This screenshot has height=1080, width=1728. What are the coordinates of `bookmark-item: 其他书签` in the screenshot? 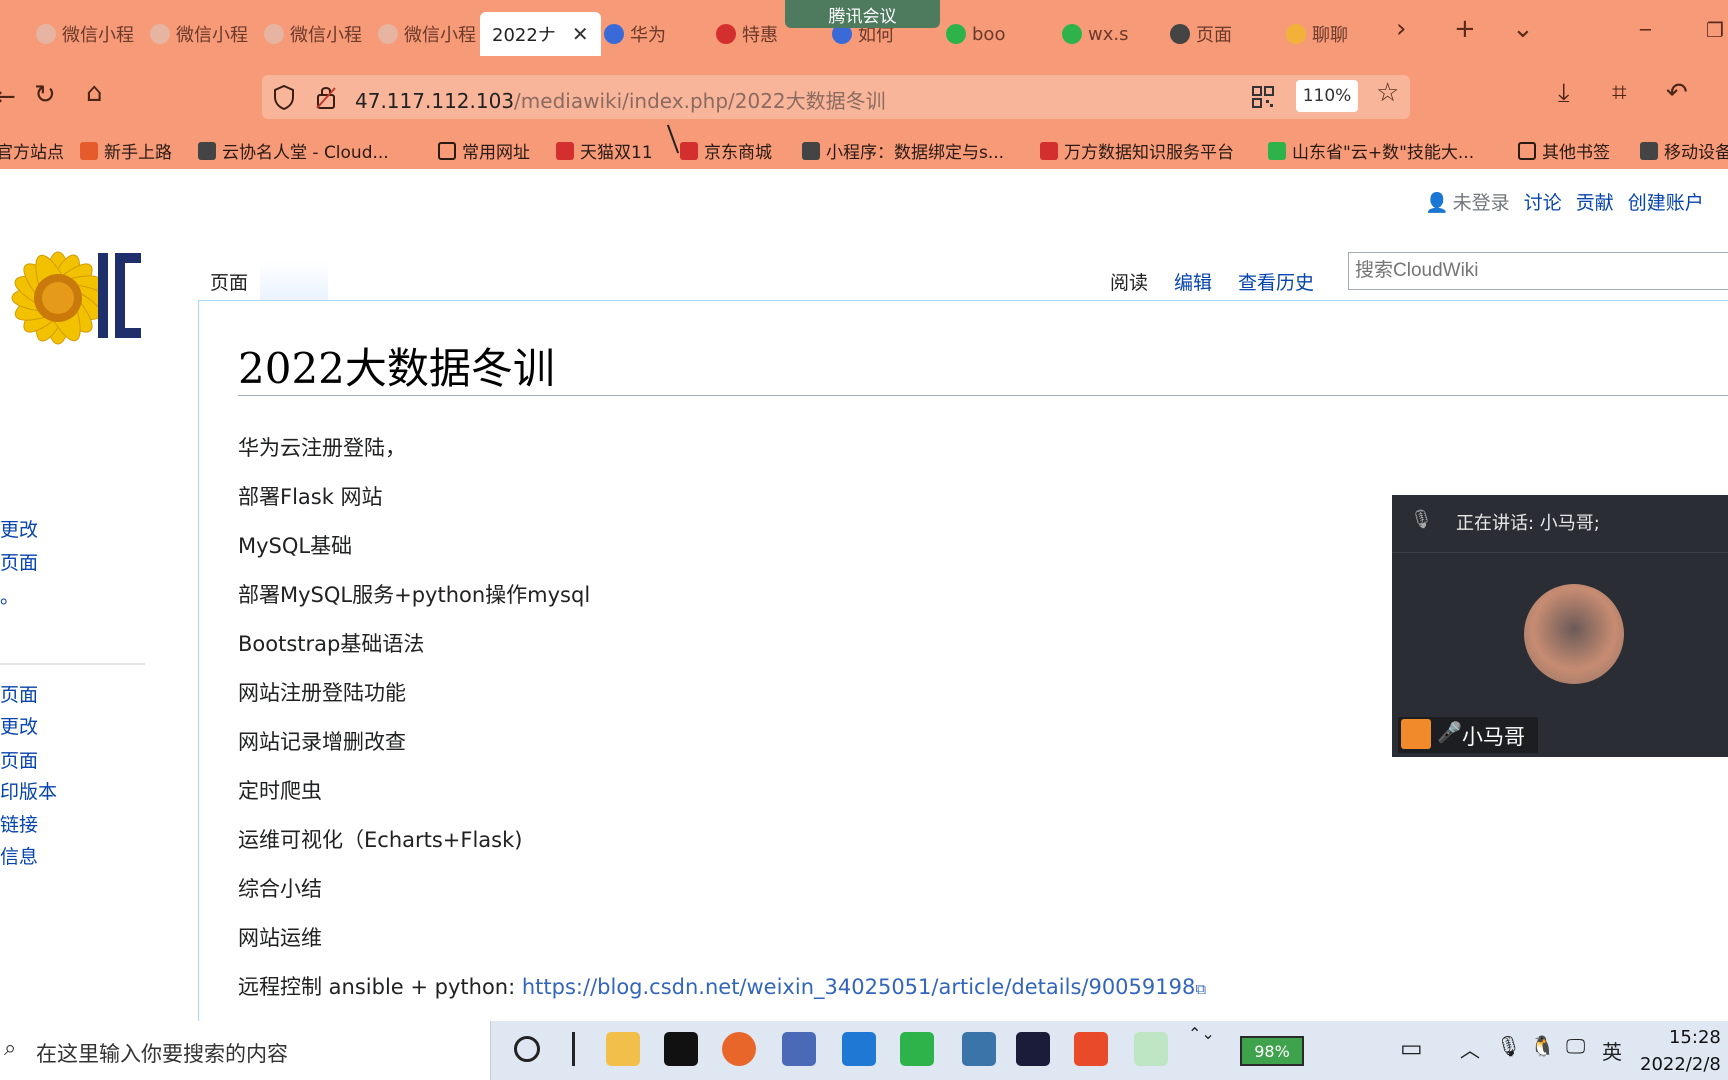 It's located at (1564, 150).